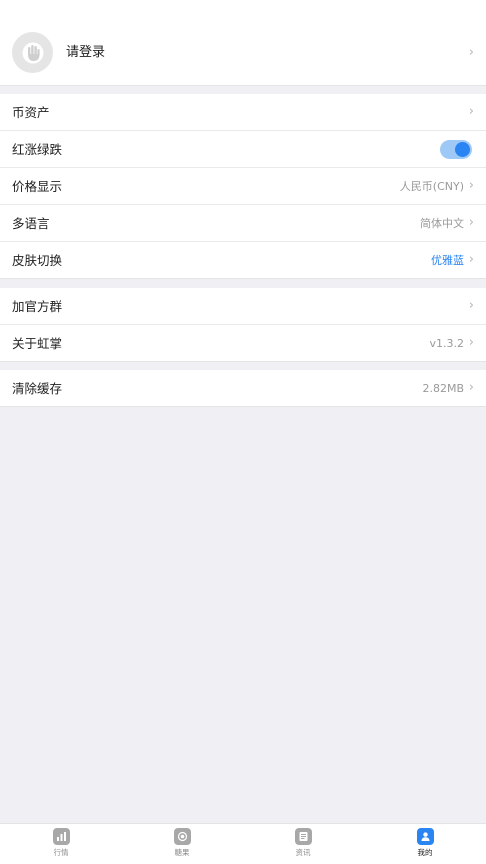 This screenshot has height=864, width=486. What do you see at coordinates (447, 260) in the screenshot?
I see `skin-value: 优雅蓝` at bounding box center [447, 260].